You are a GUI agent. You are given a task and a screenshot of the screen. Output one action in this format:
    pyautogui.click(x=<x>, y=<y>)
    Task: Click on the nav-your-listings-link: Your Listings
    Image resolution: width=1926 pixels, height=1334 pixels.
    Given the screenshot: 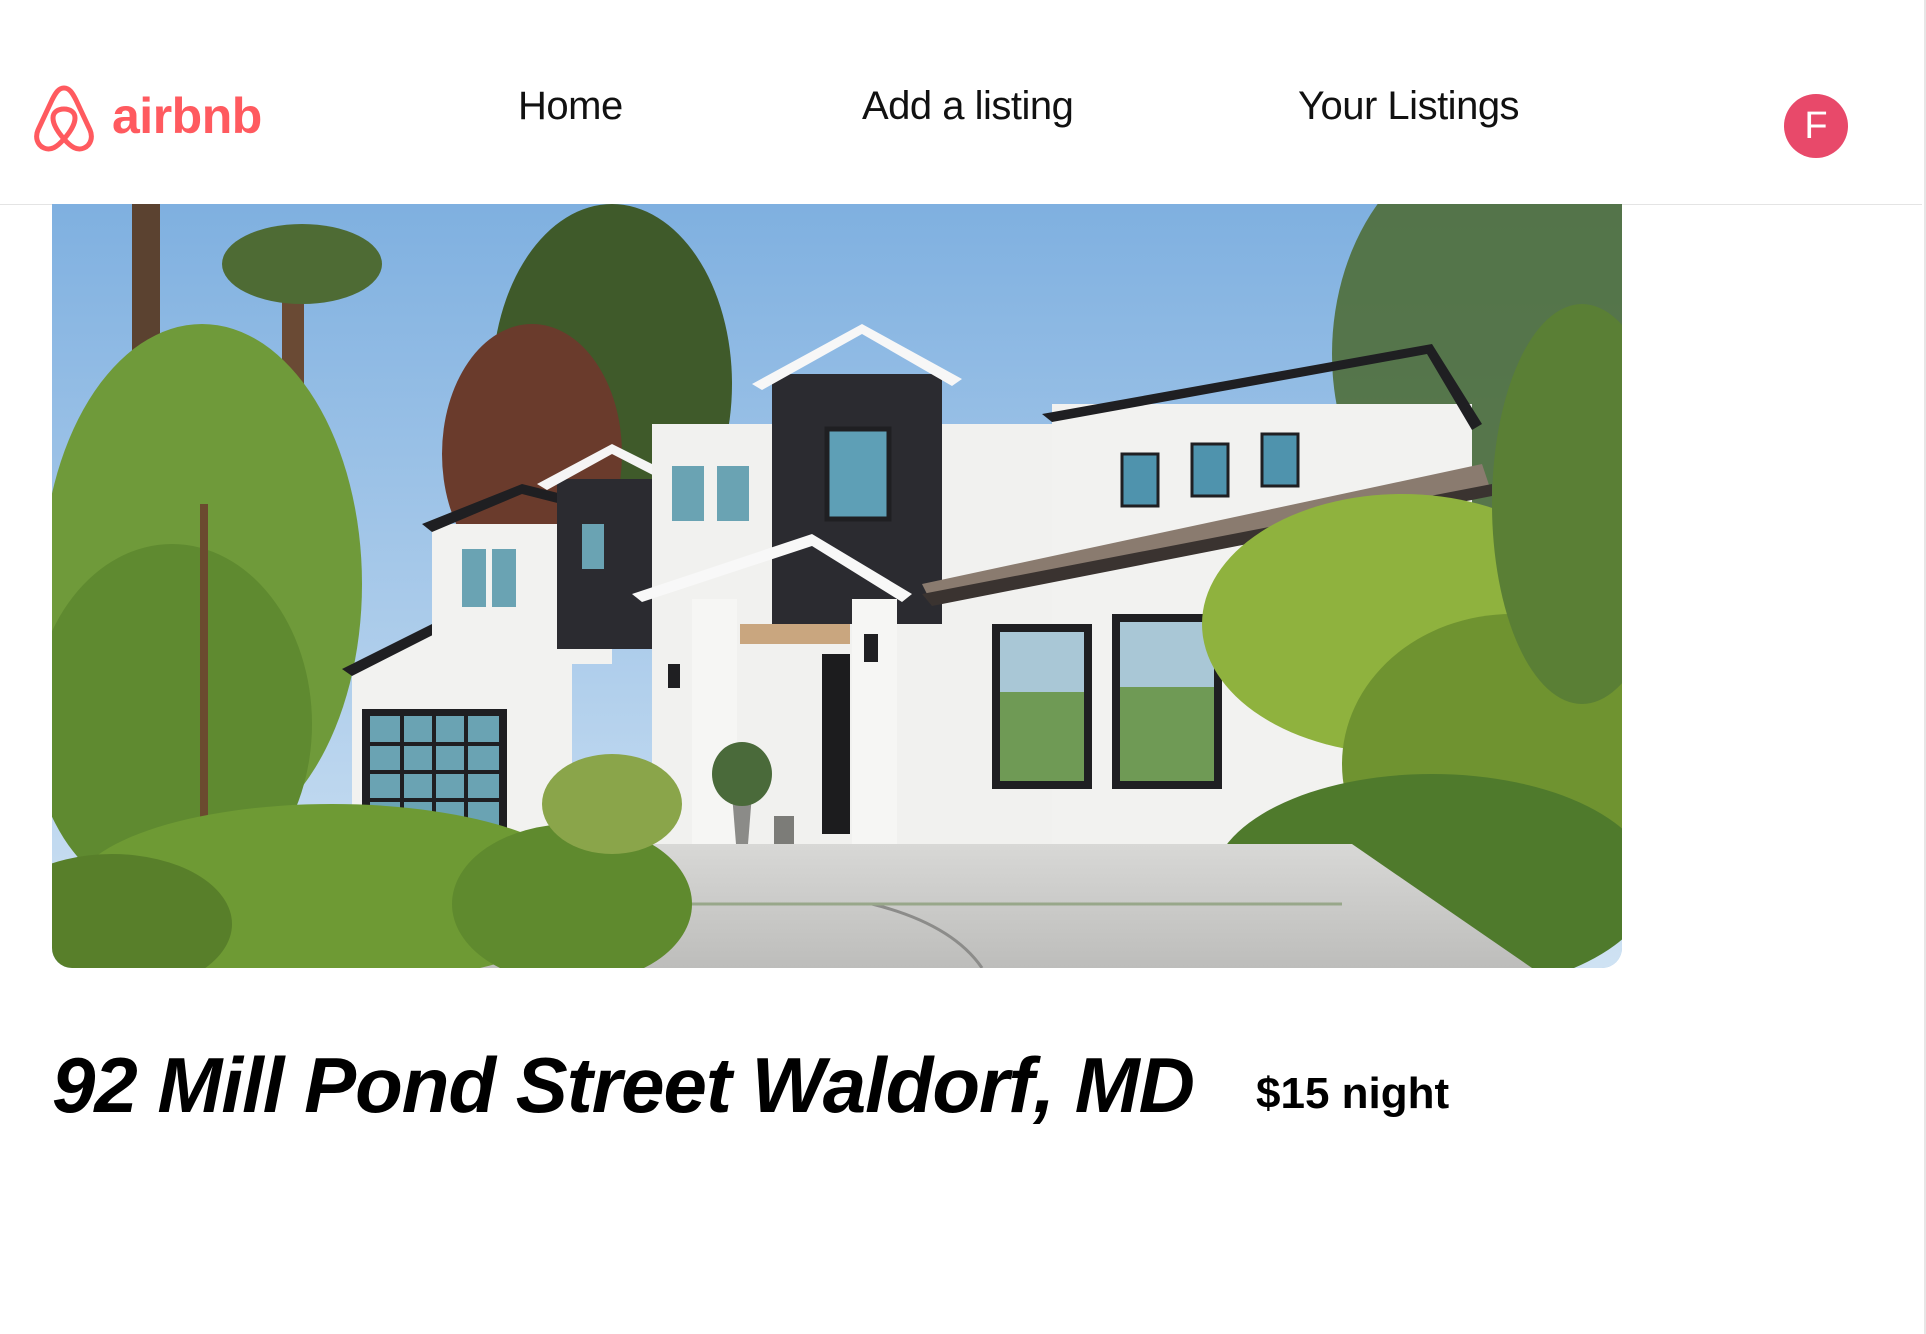 What is the action you would take?
    pyautogui.click(x=1409, y=106)
    